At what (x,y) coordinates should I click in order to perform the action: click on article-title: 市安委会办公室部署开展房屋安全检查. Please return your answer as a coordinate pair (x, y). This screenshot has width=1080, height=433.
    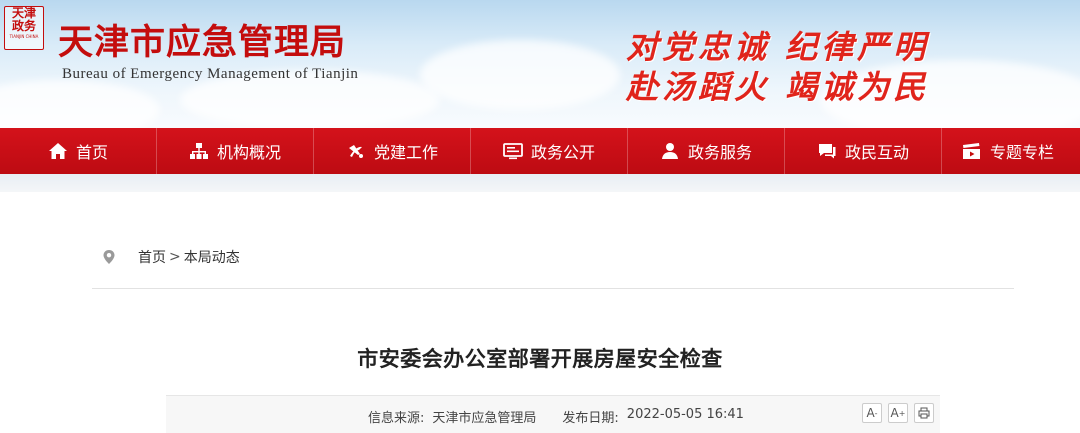
    Looking at the image, I should click on (540, 359).